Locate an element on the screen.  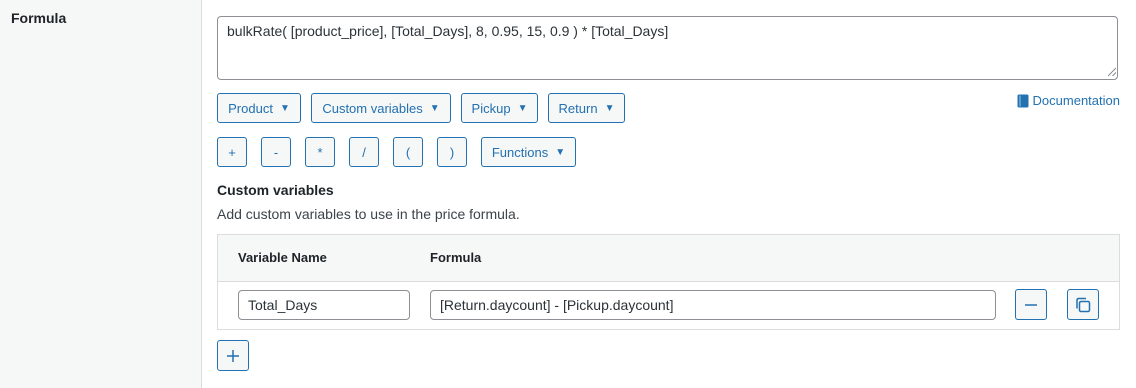
operator-plus-button: + is located at coordinates (232, 152).